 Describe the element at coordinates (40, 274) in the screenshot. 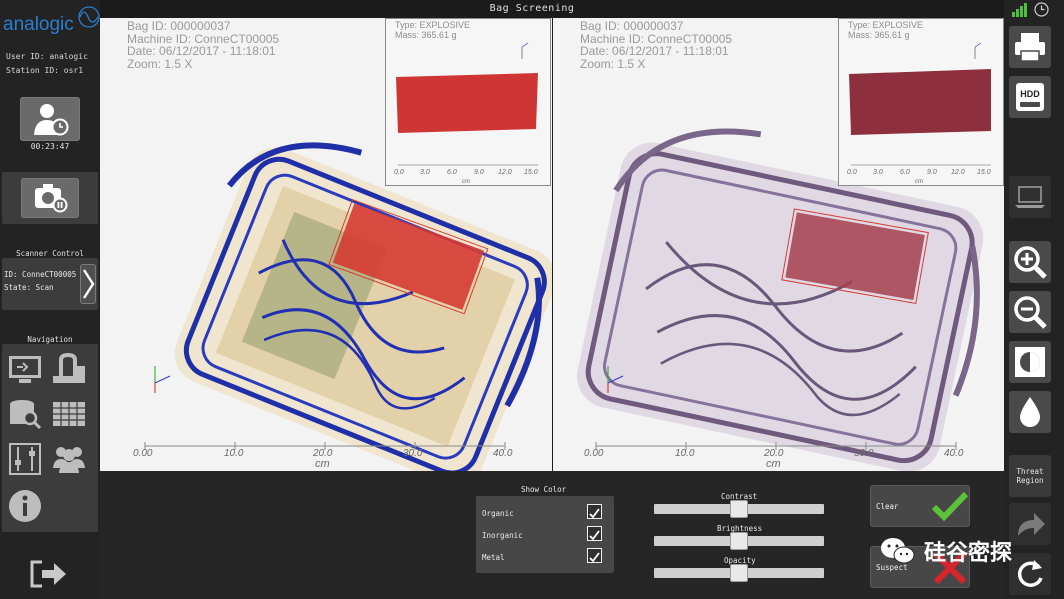

I see `scanner-id: ID: ConneCT00005` at that location.